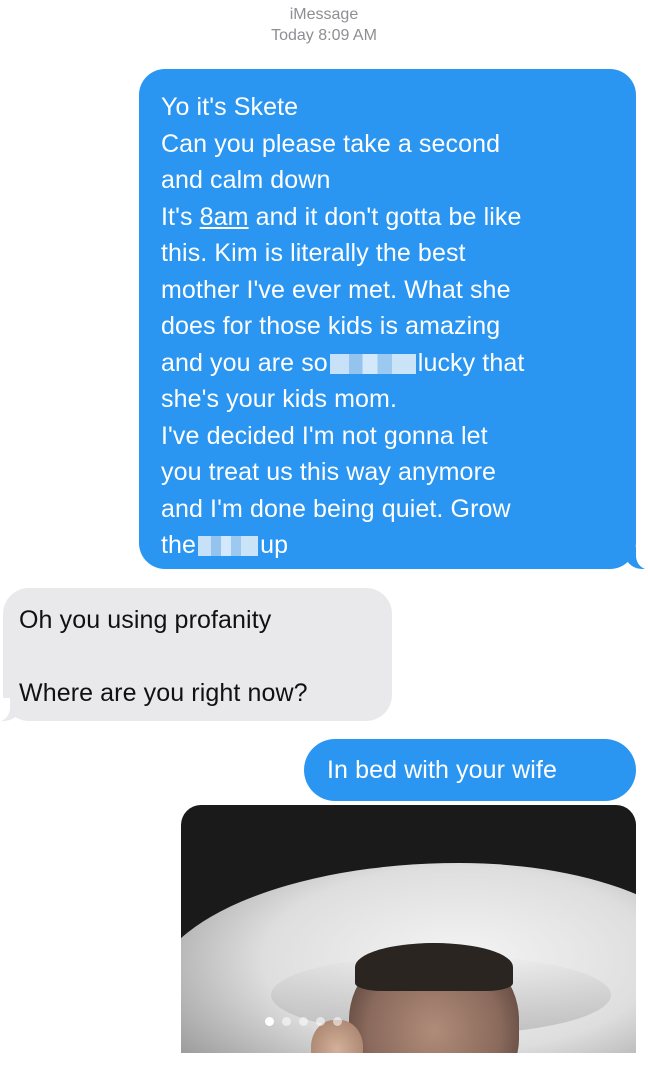  What do you see at coordinates (145, 620) in the screenshot?
I see `message-line: Oh you using profanity` at bounding box center [145, 620].